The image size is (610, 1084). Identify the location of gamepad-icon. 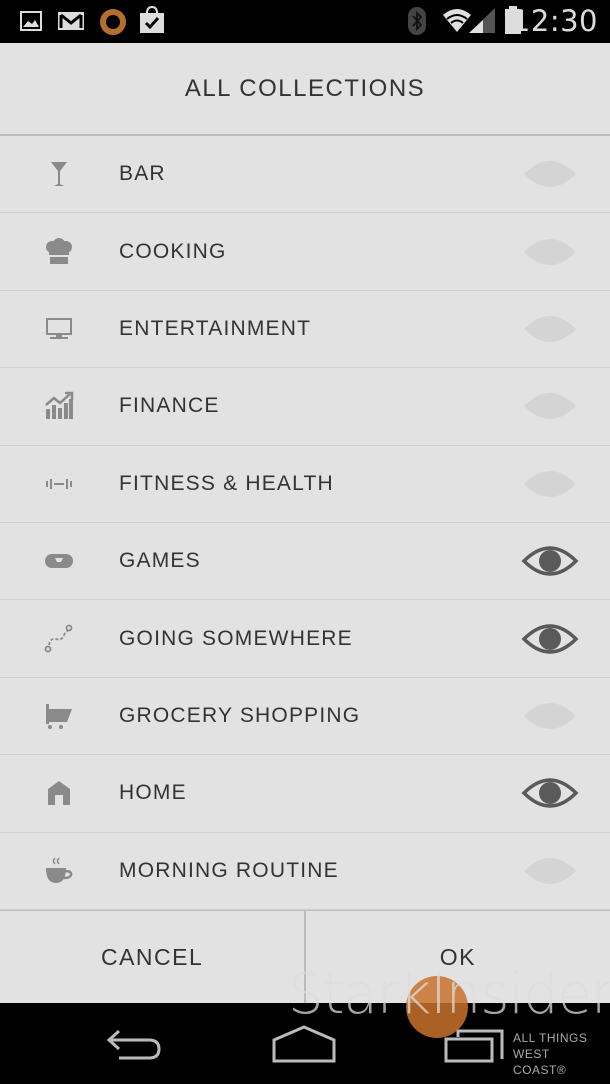
(59, 561).